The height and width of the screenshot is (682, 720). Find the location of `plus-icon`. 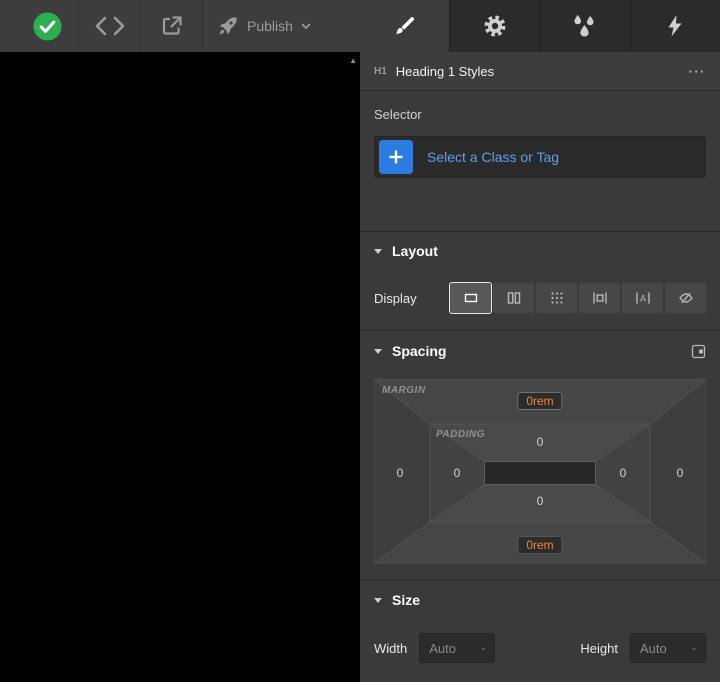

plus-icon is located at coordinates (396, 157).